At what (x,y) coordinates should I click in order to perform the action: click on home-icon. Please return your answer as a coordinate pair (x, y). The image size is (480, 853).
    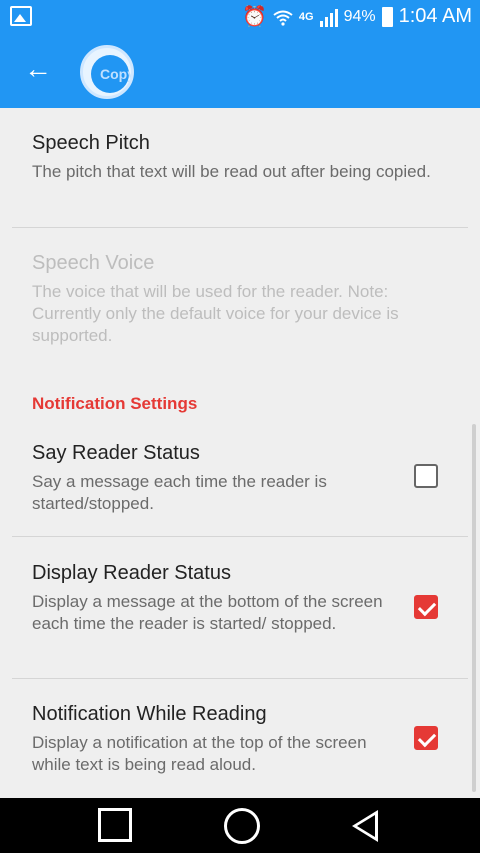
    Looking at the image, I should click on (242, 826).